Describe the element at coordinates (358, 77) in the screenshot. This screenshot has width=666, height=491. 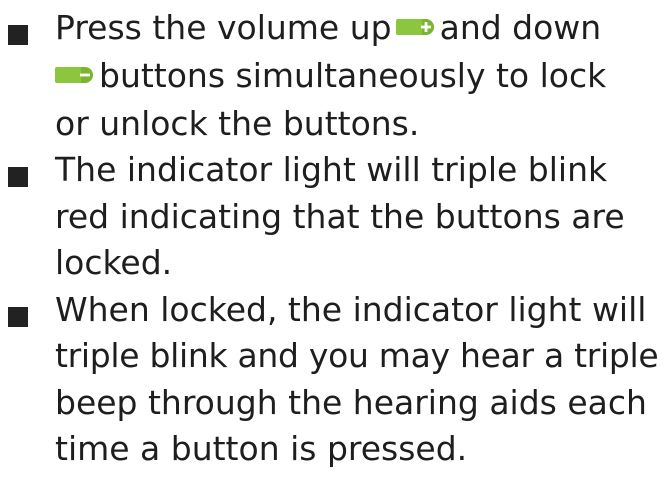
I see `text-line: buttons simultaneously to lock` at that location.